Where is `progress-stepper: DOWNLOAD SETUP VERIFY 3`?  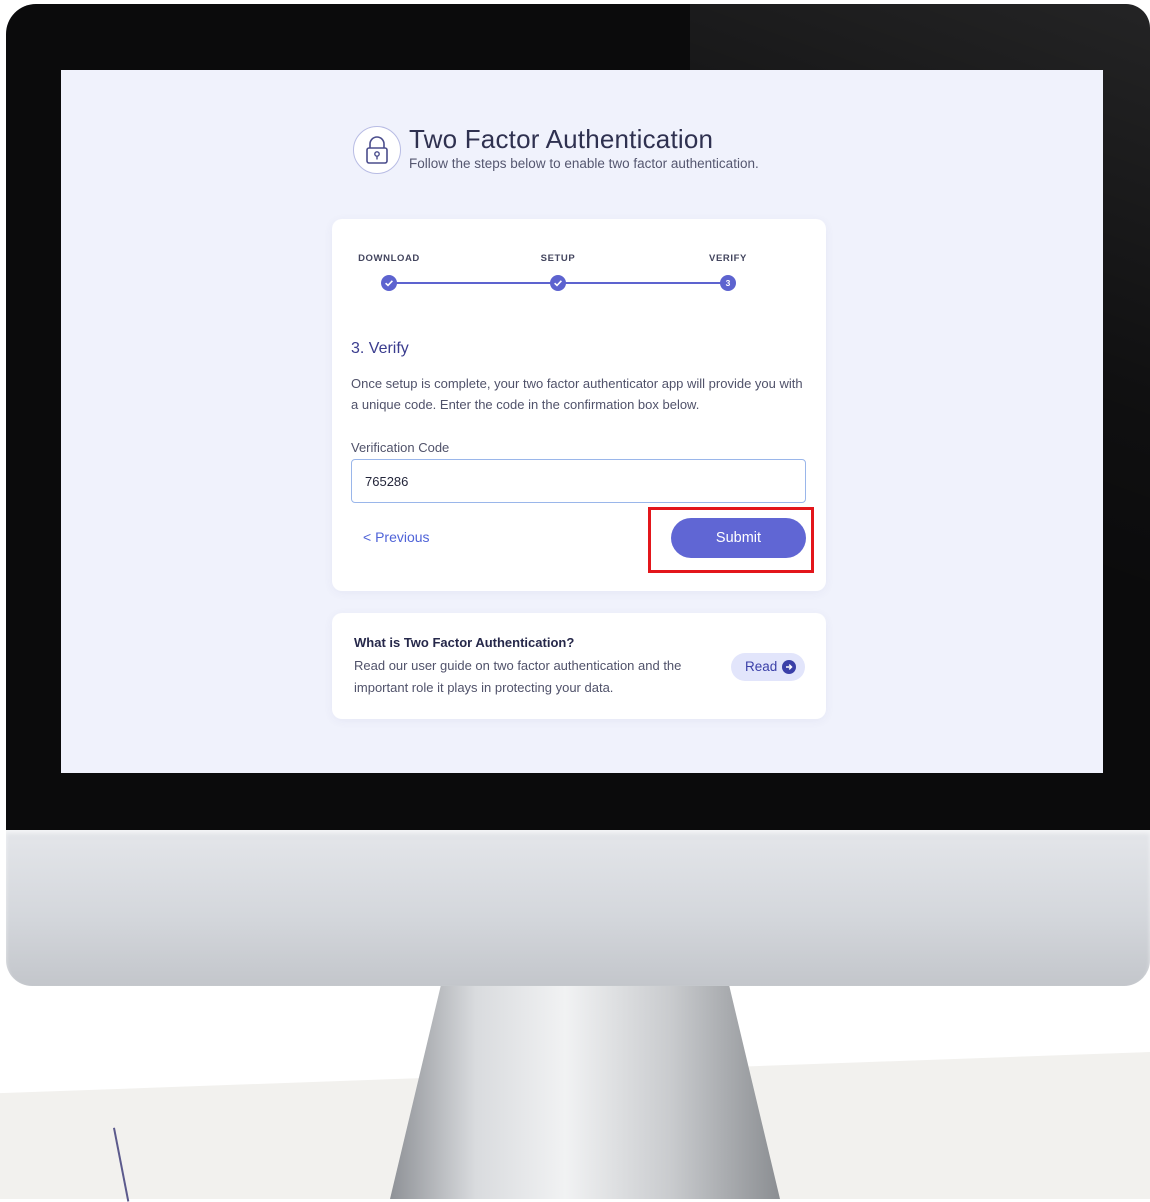 progress-stepper: DOWNLOAD SETUP VERIFY 3 is located at coordinates (552, 275).